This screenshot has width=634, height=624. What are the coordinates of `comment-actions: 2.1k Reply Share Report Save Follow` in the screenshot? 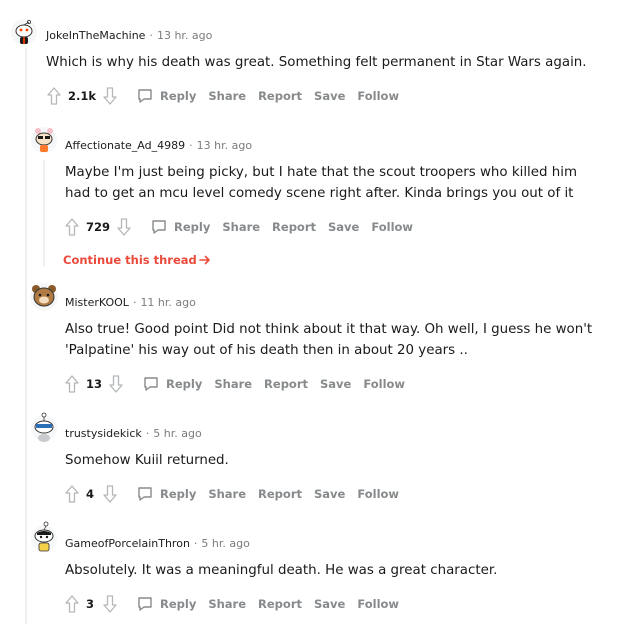 It's located at (226, 96).